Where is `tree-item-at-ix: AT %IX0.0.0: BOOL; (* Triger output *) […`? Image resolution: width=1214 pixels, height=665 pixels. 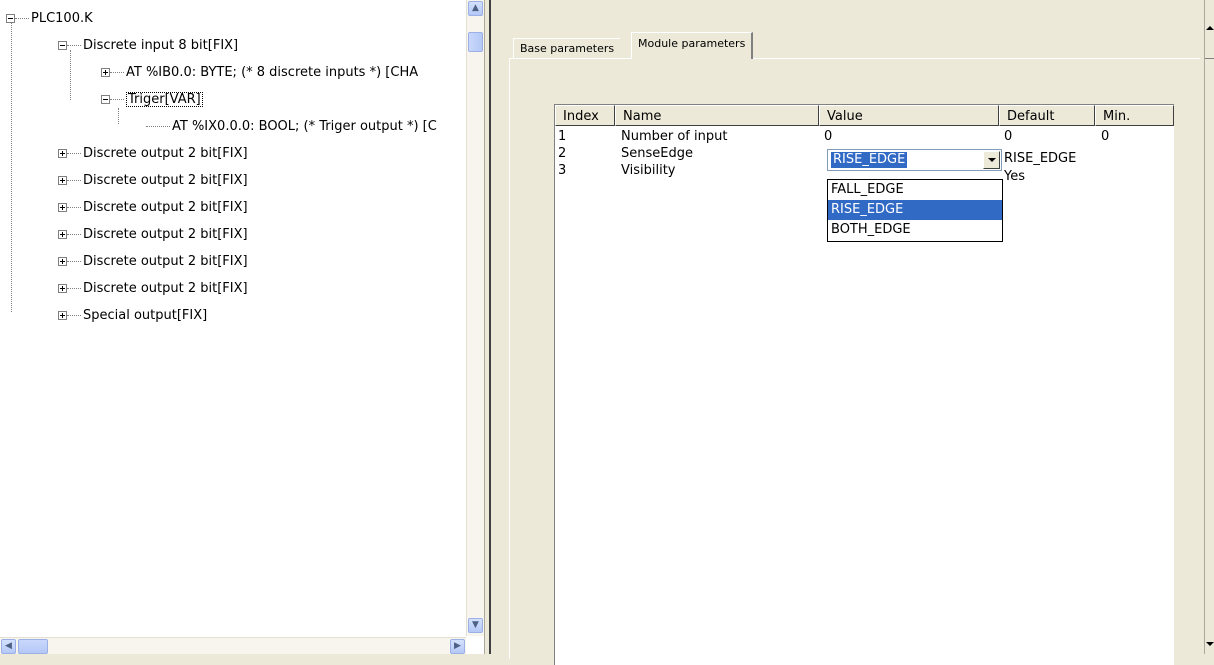
tree-item-at-ix: AT %IX0.0.0: BOOL; (* Triger output *) [… is located at coordinates (291, 127).